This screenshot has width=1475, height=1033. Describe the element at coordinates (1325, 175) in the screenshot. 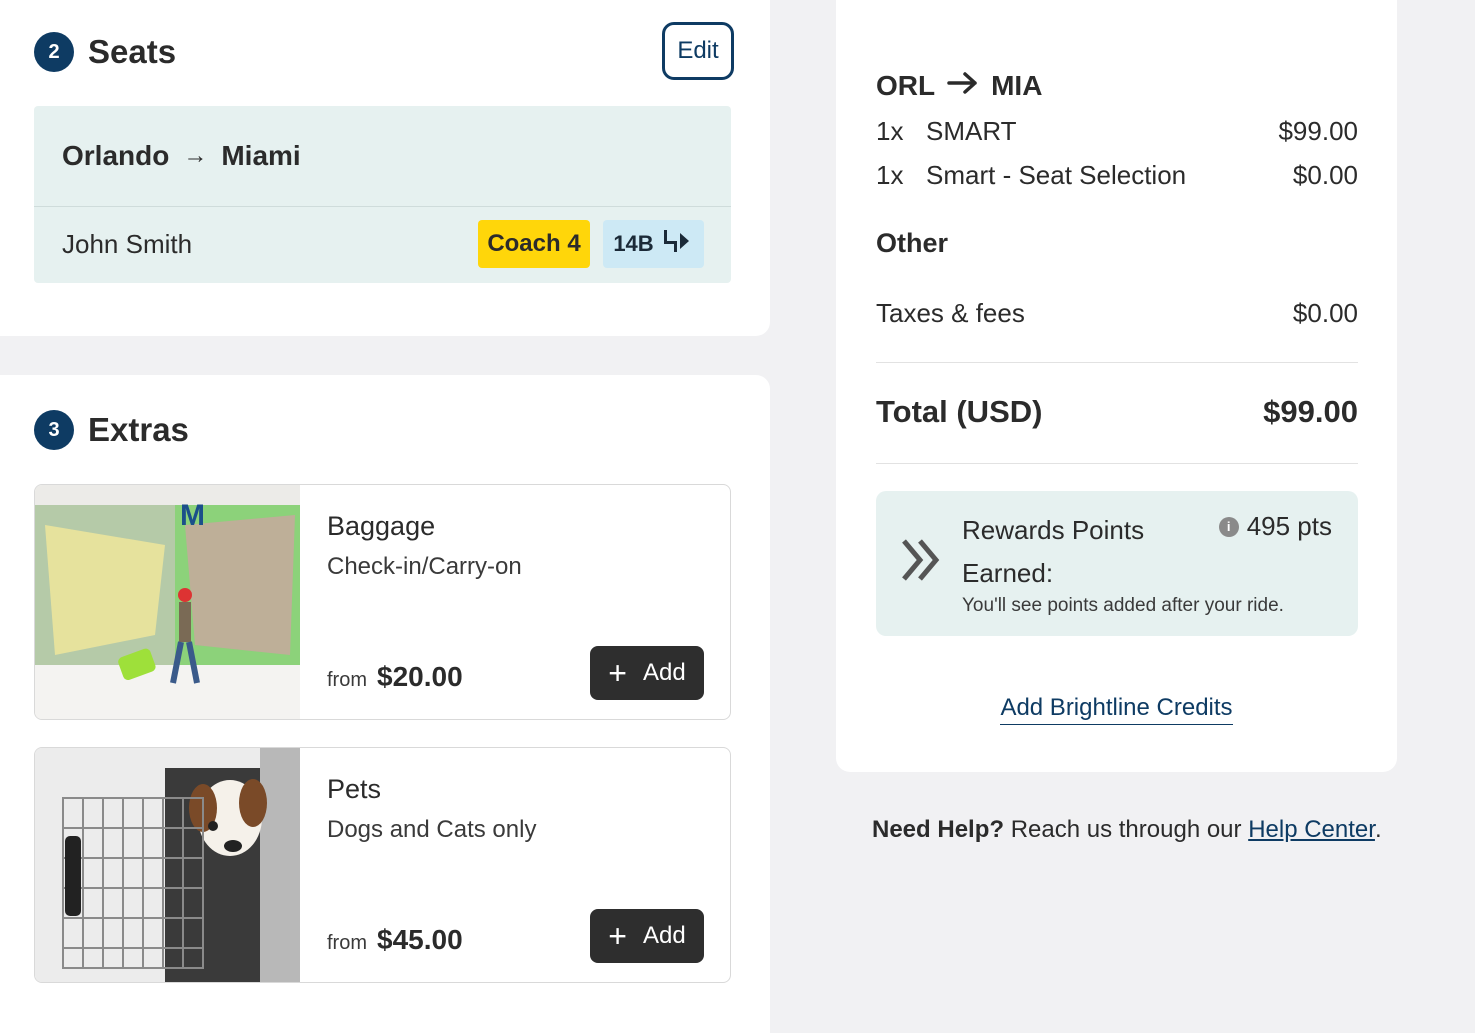

I see `line-price: $0.00` at that location.